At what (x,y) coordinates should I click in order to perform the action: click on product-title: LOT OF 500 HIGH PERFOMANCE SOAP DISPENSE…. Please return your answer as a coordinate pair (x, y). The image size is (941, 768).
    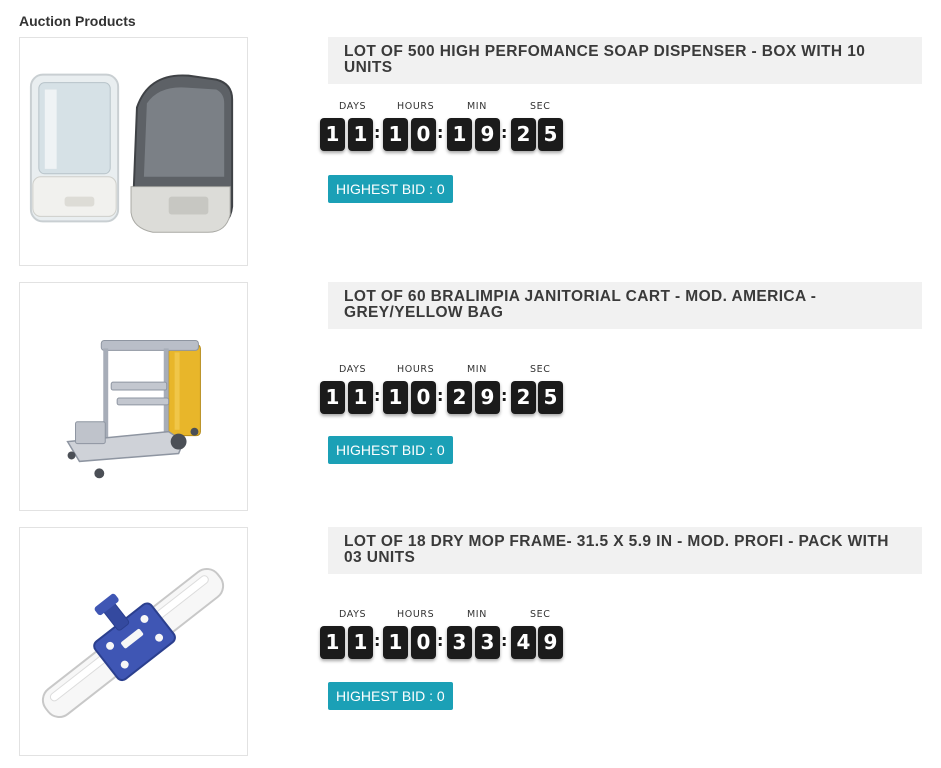
    Looking at the image, I should click on (625, 60).